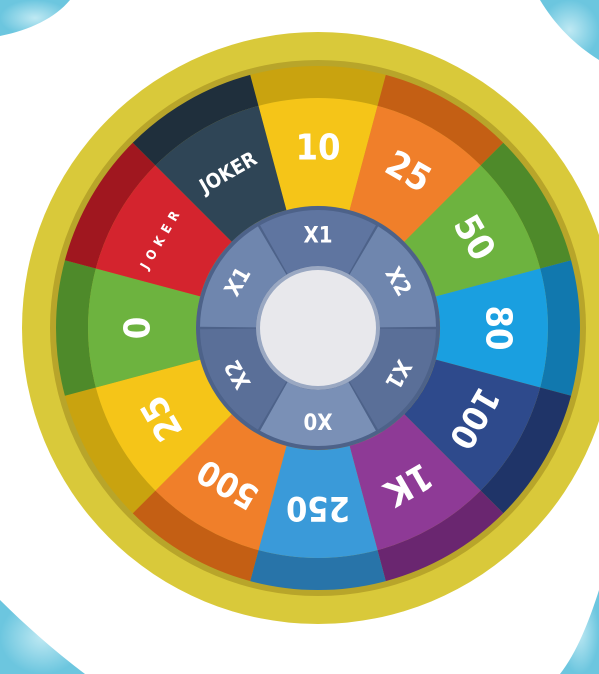 Image resolution: width=599 pixels, height=674 pixels. What do you see at coordinates (317, 148) in the screenshot?
I see `prize-segment-label: 10` at bounding box center [317, 148].